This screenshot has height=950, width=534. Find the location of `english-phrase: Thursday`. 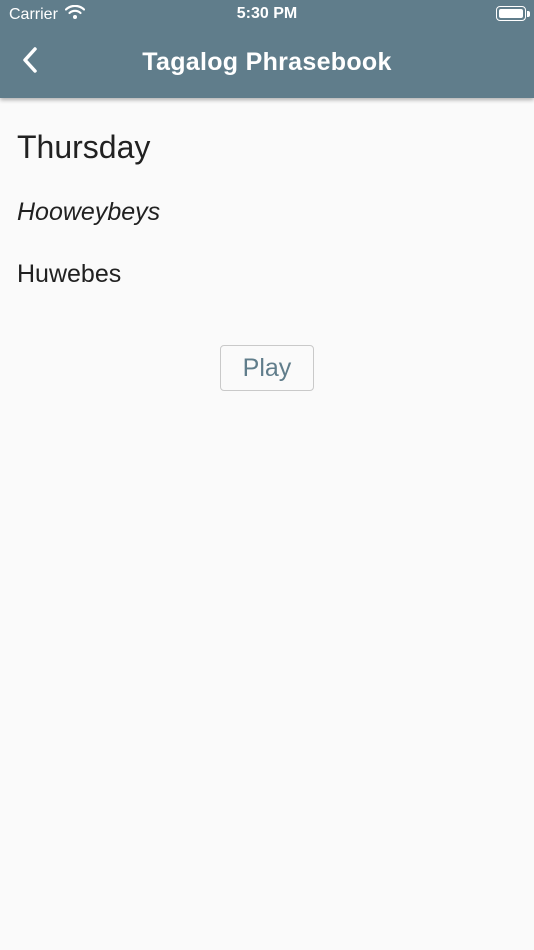

english-phrase: Thursday is located at coordinates (84, 147).